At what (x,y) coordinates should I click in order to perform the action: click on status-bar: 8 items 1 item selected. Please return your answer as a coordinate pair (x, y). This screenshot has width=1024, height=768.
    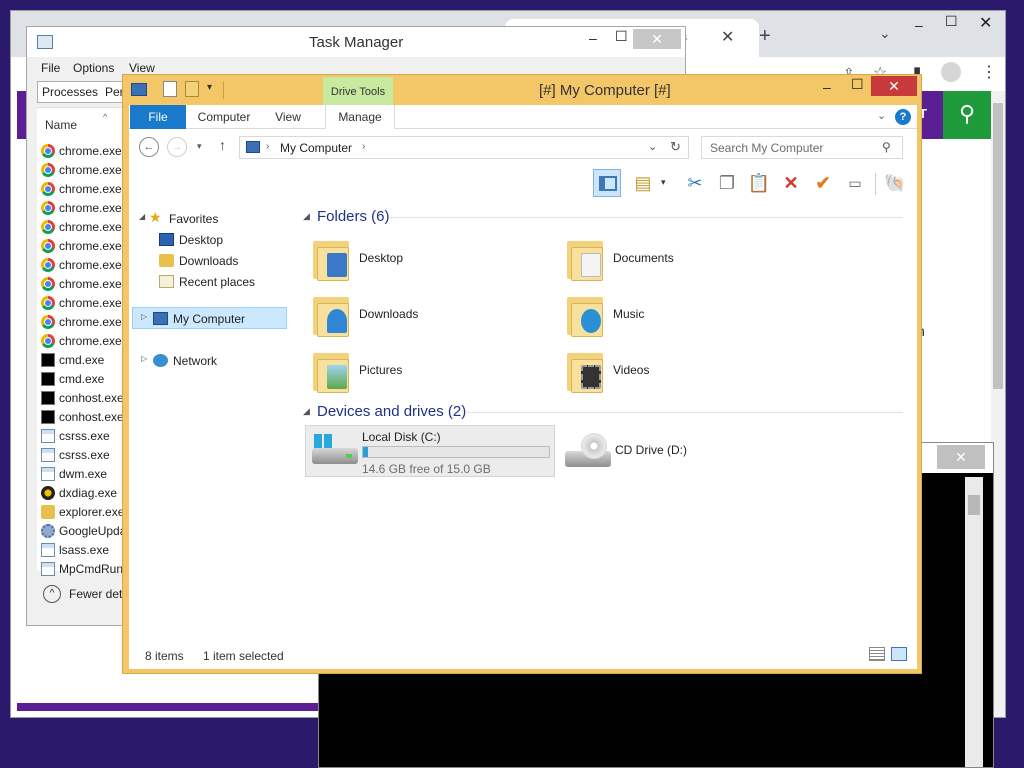
    Looking at the image, I should click on (523, 654).